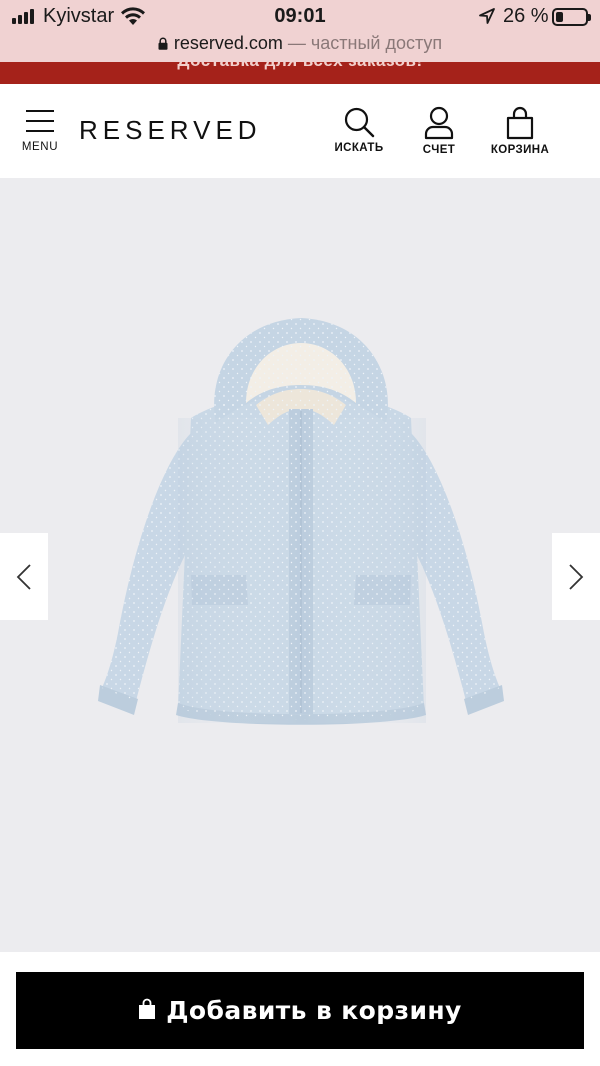  I want to click on address-bar: reserved.com — частный доступ, so click(300, 43).